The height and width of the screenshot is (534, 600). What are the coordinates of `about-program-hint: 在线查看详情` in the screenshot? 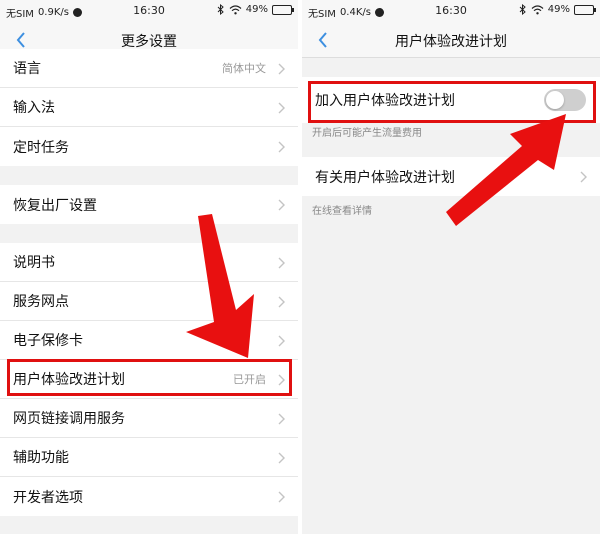 It's located at (342, 211).